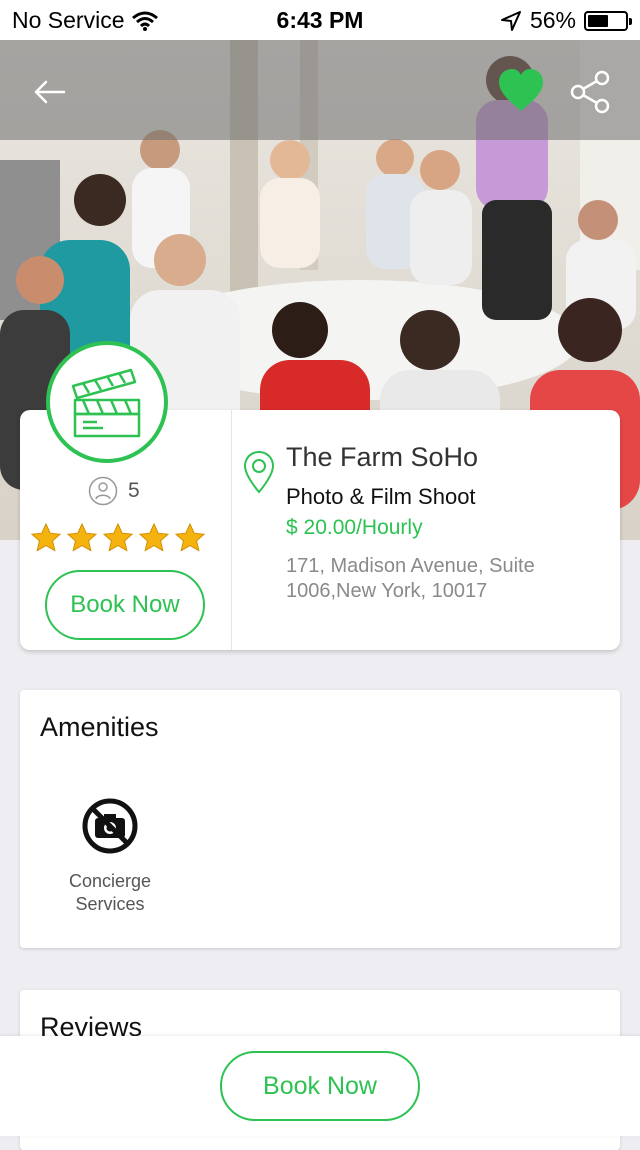 Image resolution: width=640 pixels, height=1150 pixels. I want to click on book-now-footer-button: Book Now, so click(320, 1086).